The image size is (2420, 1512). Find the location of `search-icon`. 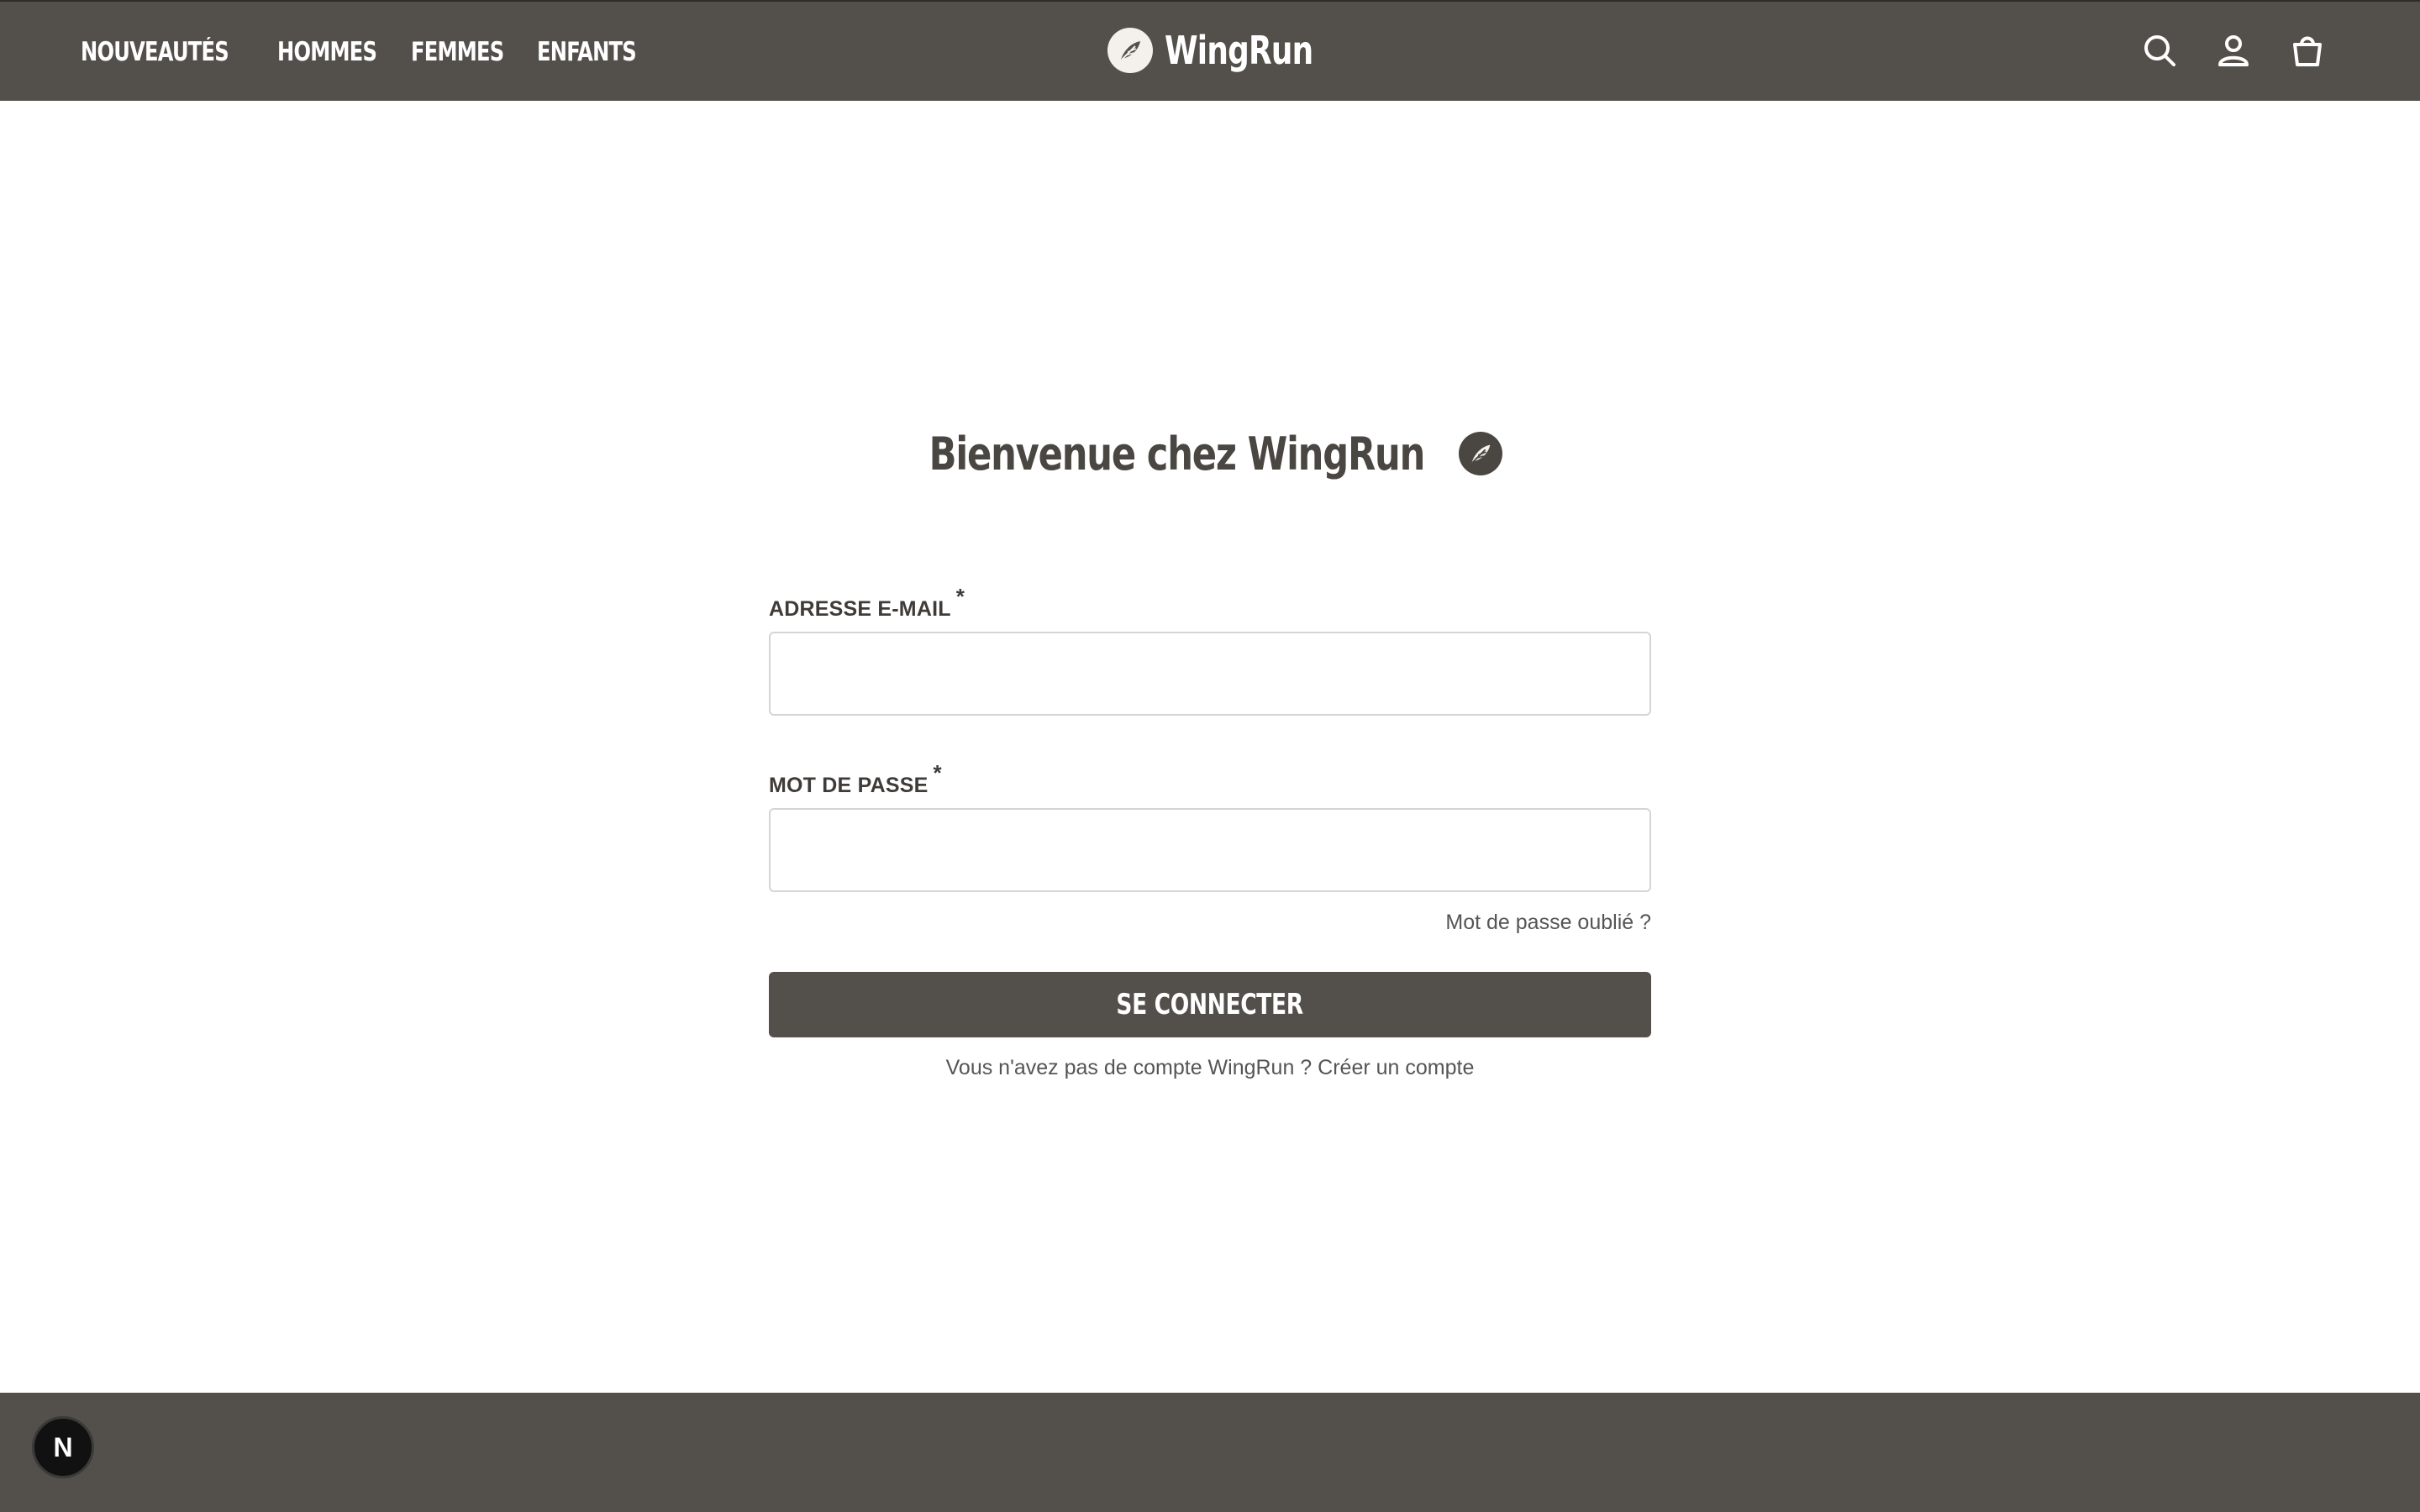

search-icon is located at coordinates (2159, 50).